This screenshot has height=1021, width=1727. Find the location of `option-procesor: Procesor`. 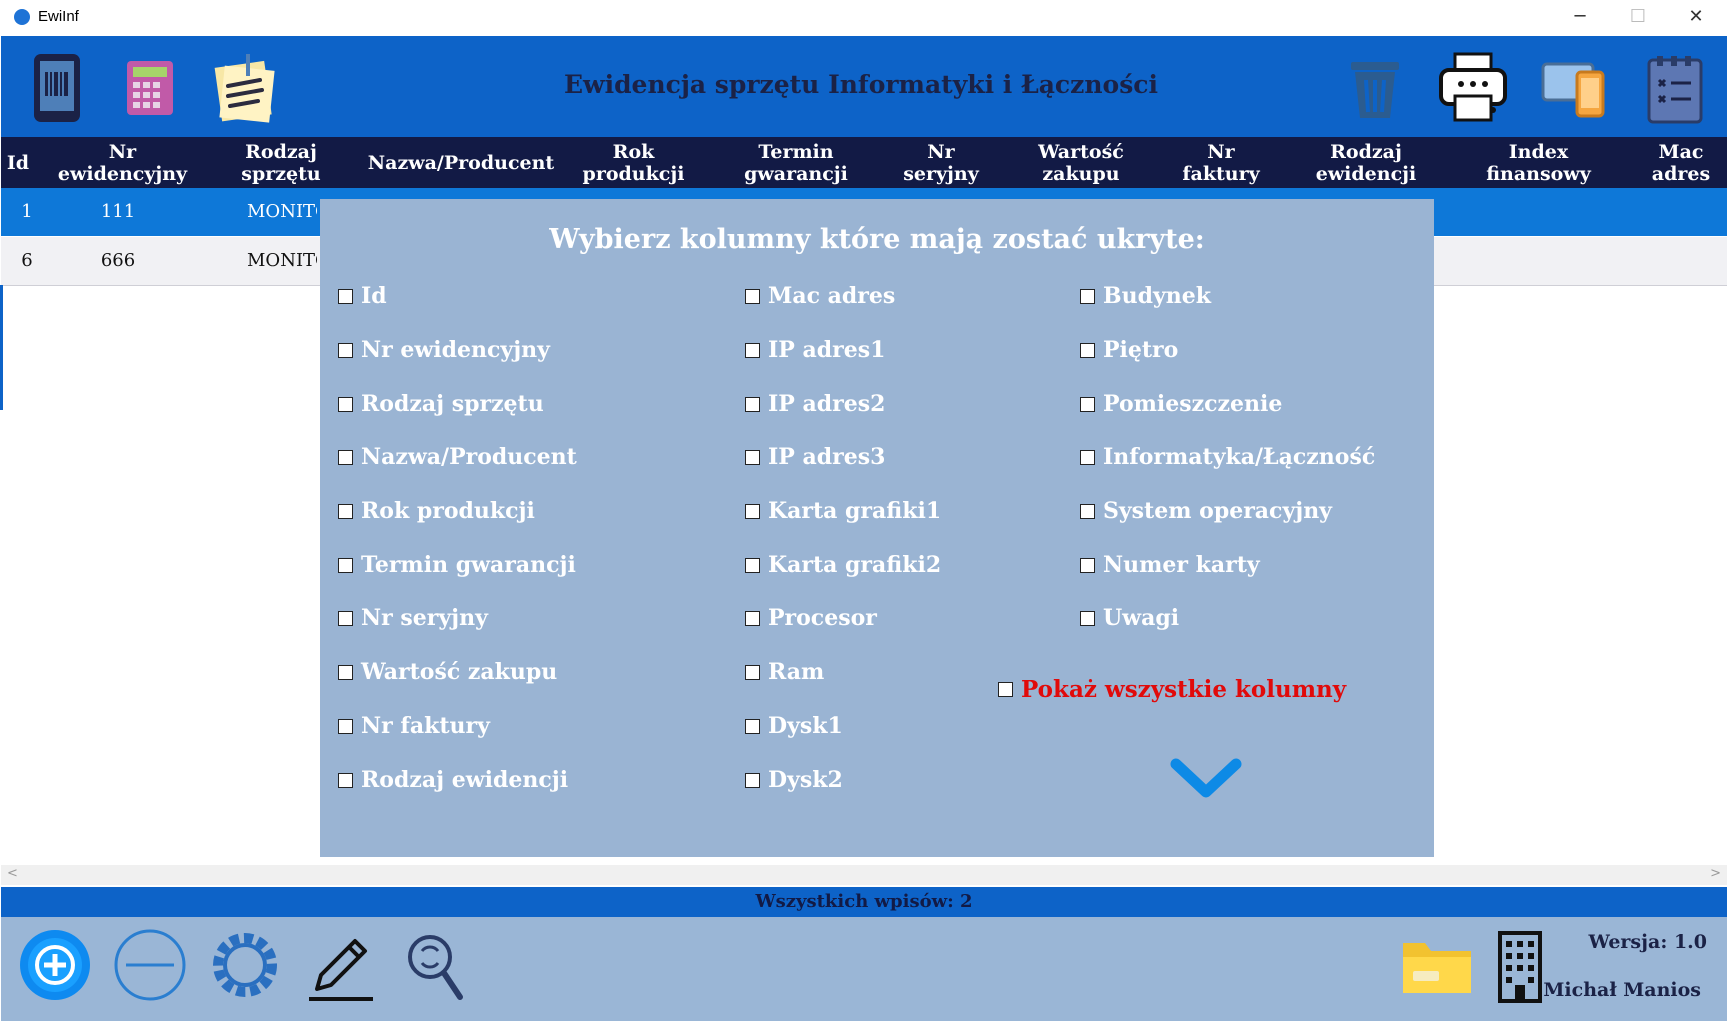

option-procesor: Procesor is located at coordinates (811, 618).